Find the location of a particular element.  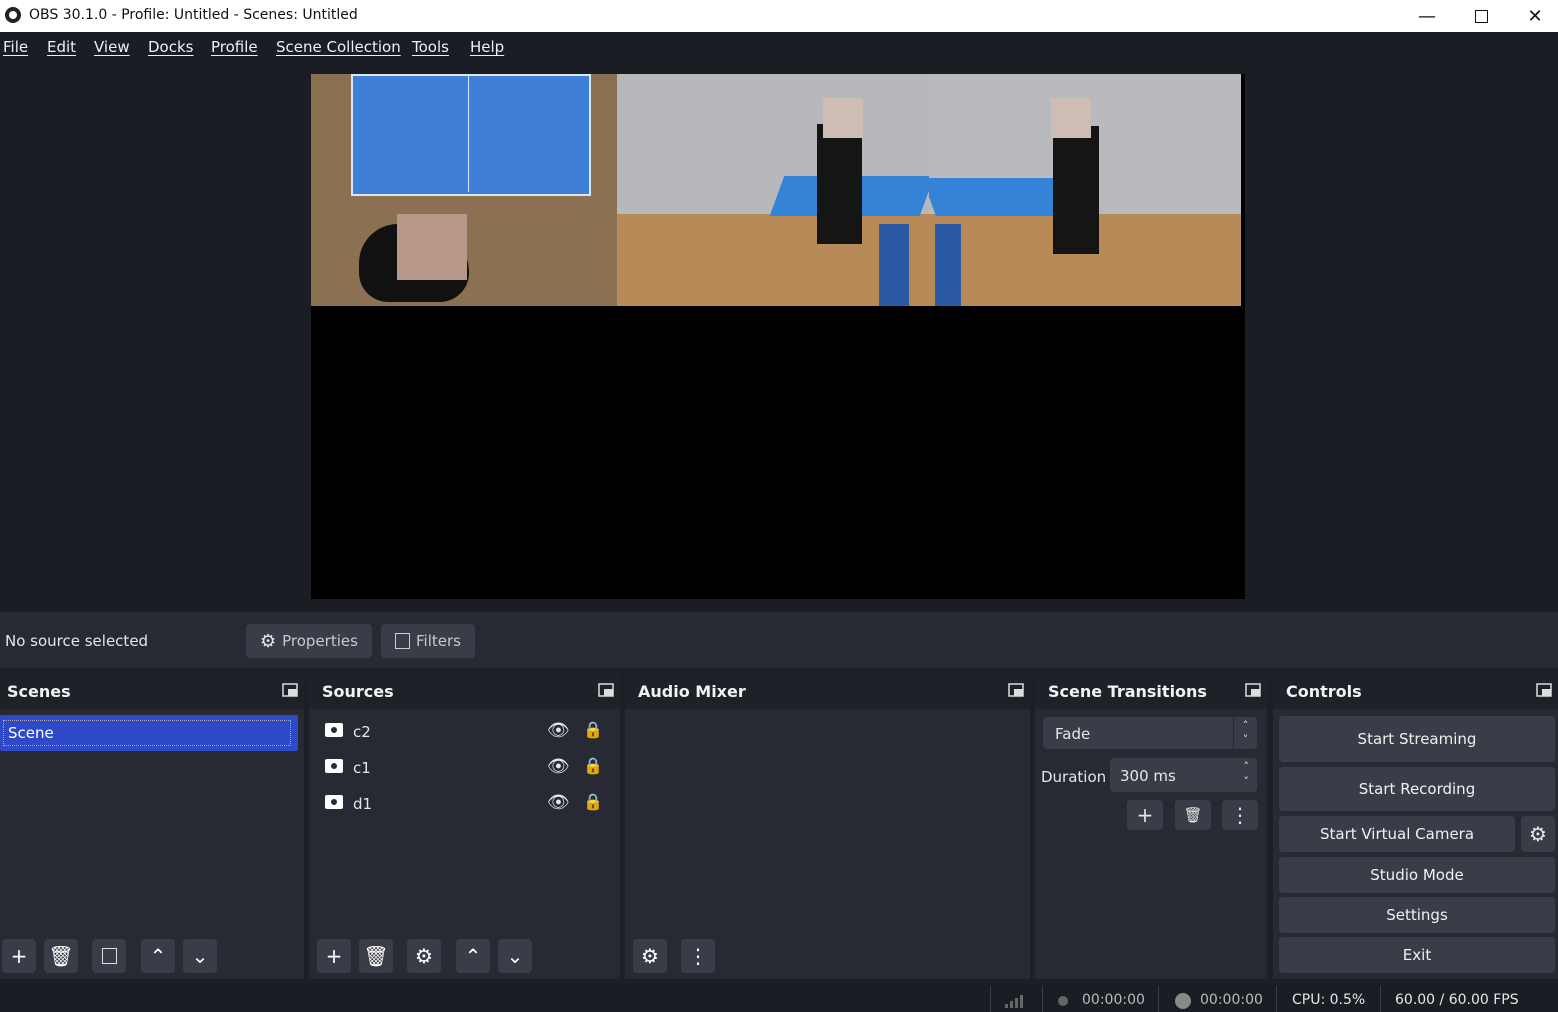

scene-filters-button is located at coordinates (109, 956).